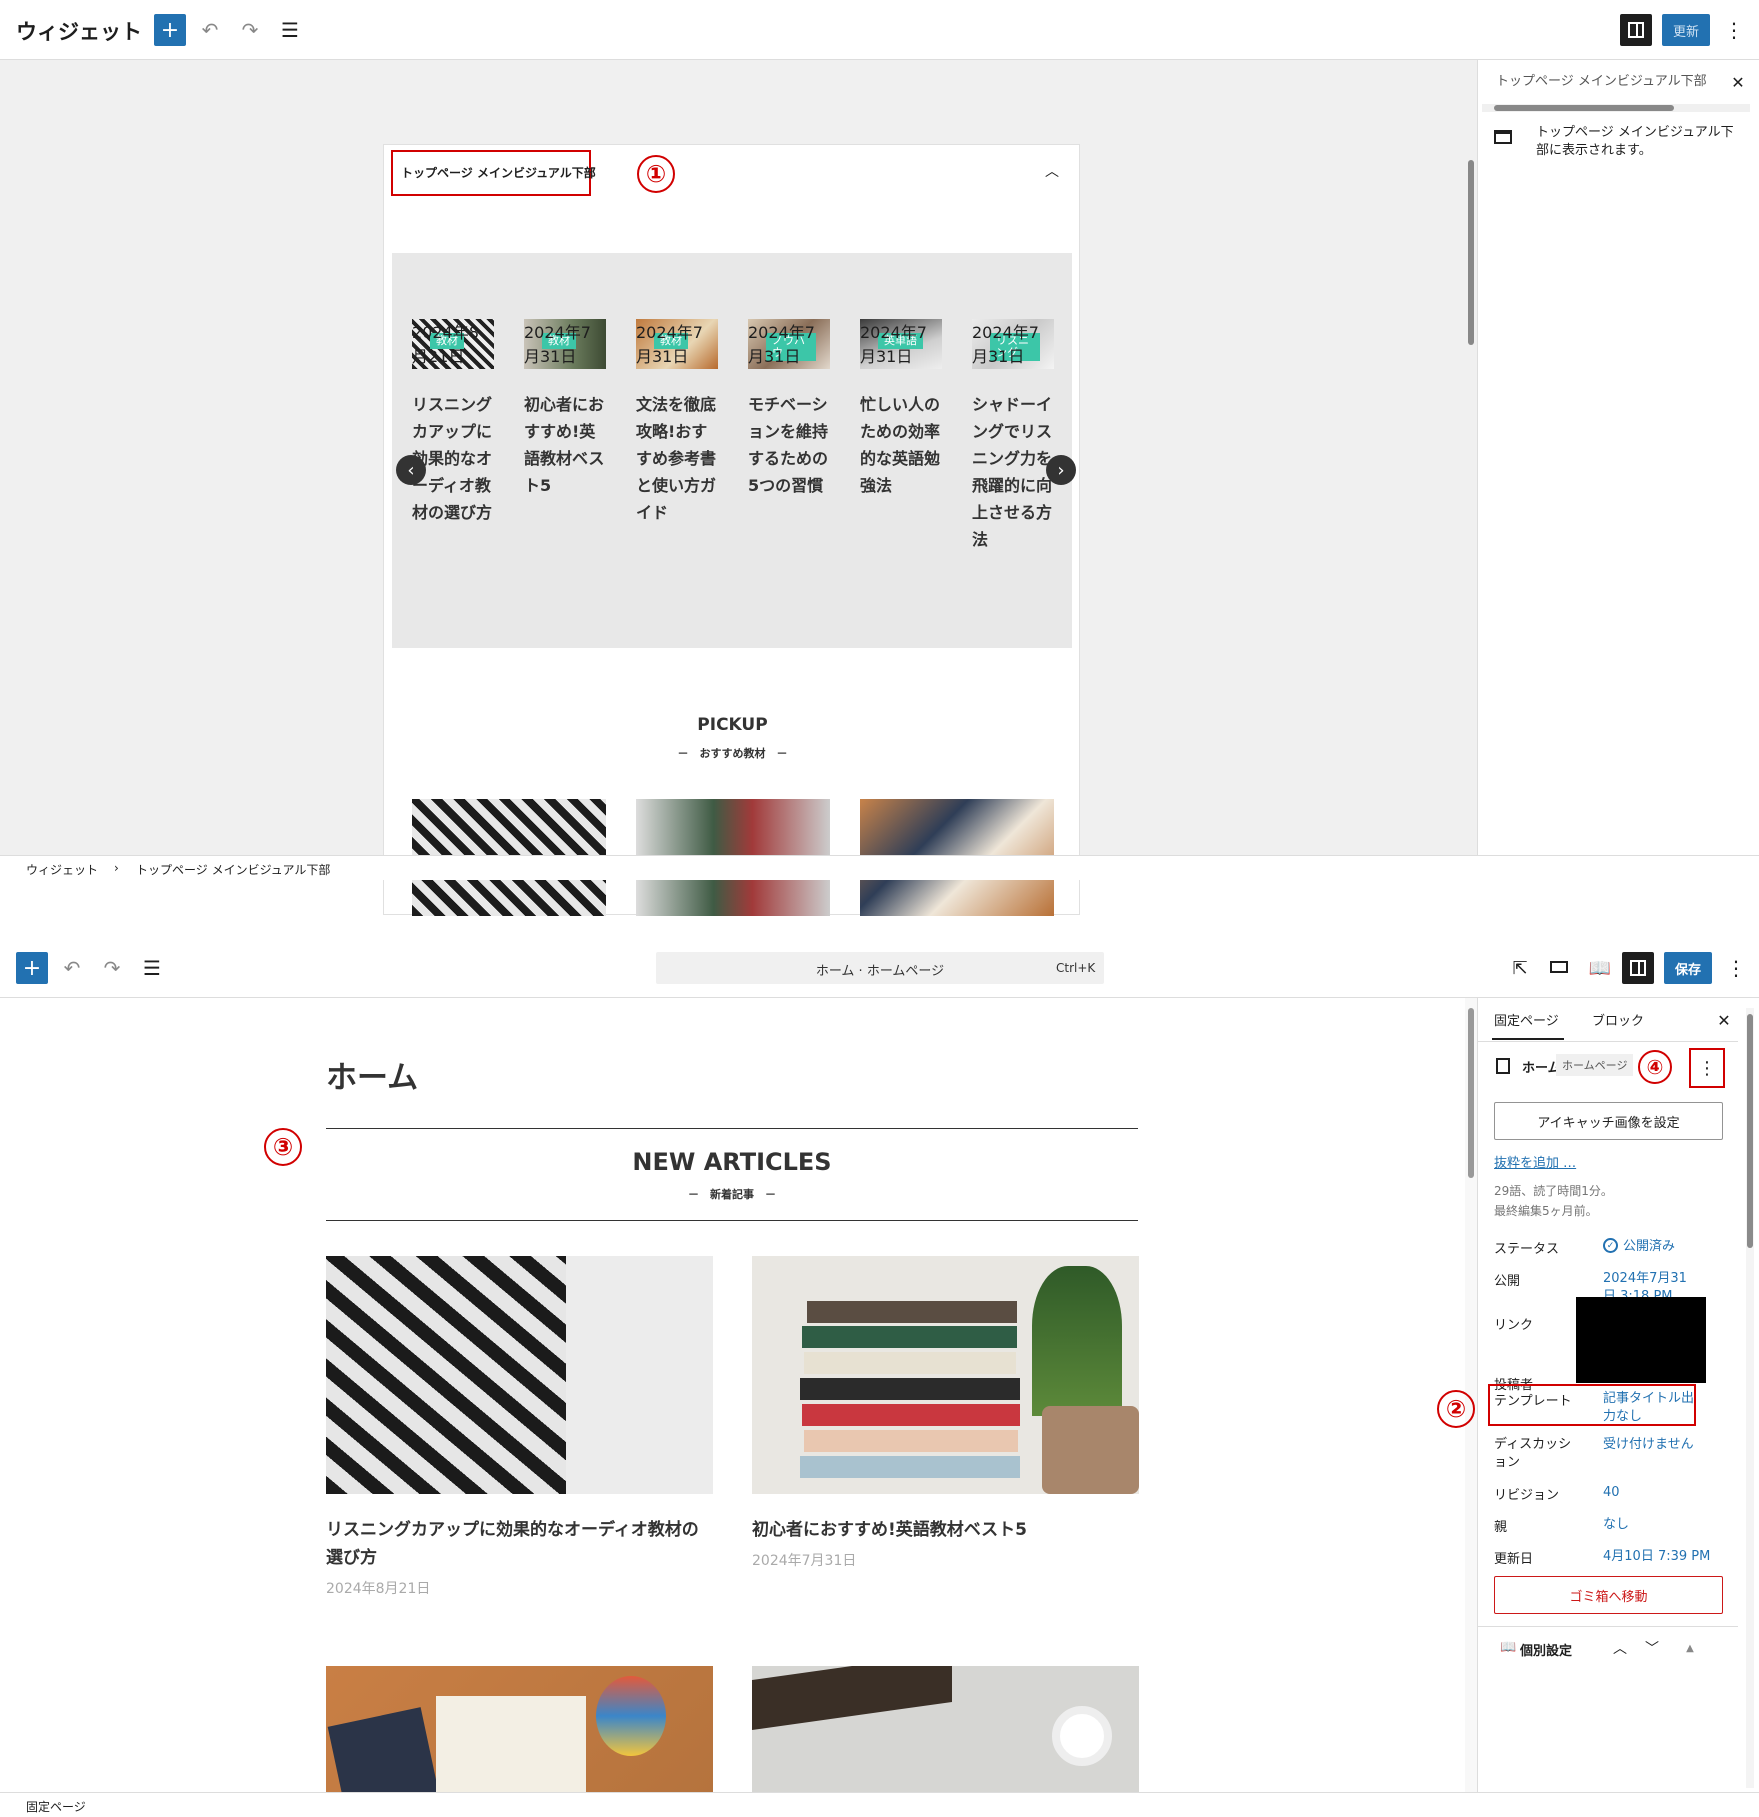  Describe the element at coordinates (1471, 457) in the screenshot. I see `canvas-scrollbar` at that location.